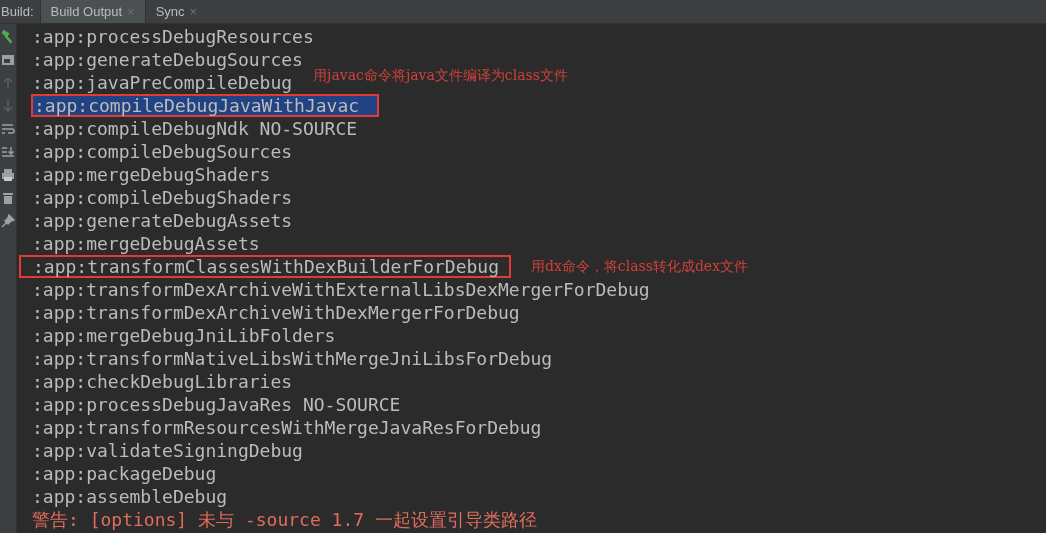 Image resolution: width=1046 pixels, height=533 pixels. What do you see at coordinates (8, 175) in the screenshot?
I see `print-icon` at bounding box center [8, 175].